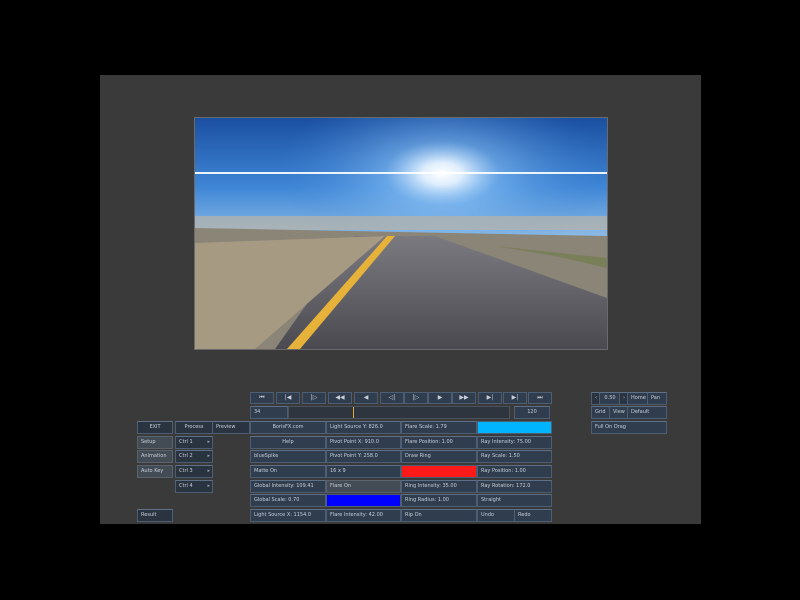 The height and width of the screenshot is (600, 800). What do you see at coordinates (288, 398) in the screenshot?
I see `prev-keyframe-button: |◀` at bounding box center [288, 398].